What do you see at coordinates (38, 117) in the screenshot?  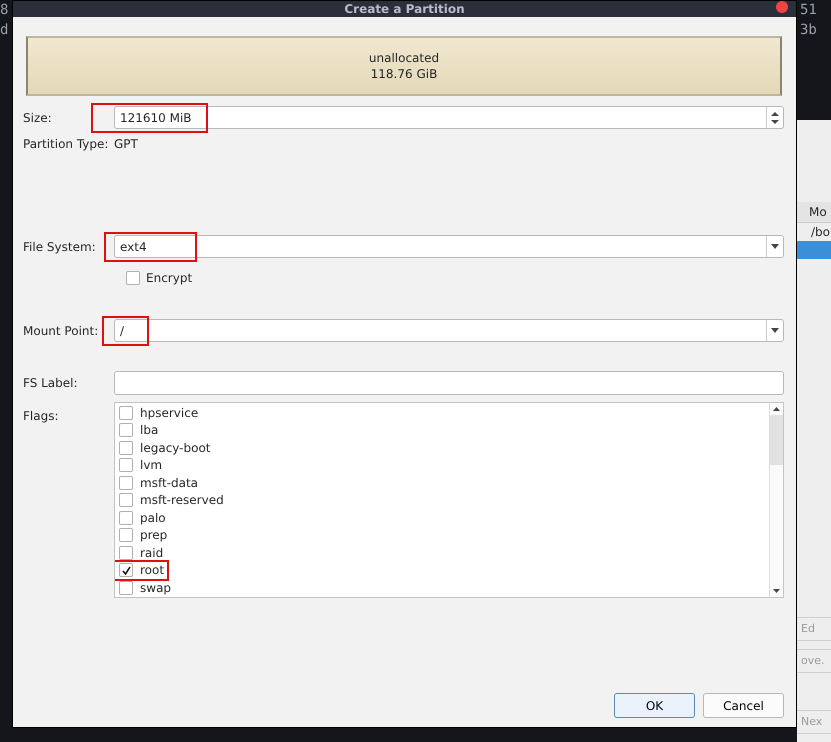 I see `field-label: Size:` at bounding box center [38, 117].